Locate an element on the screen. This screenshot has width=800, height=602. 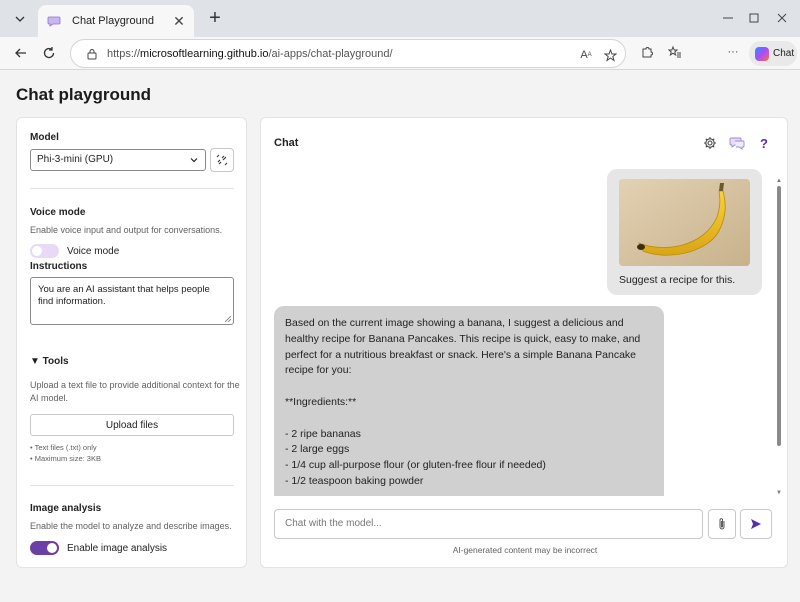
more-options-icon: ··· is located at coordinates (733, 52).